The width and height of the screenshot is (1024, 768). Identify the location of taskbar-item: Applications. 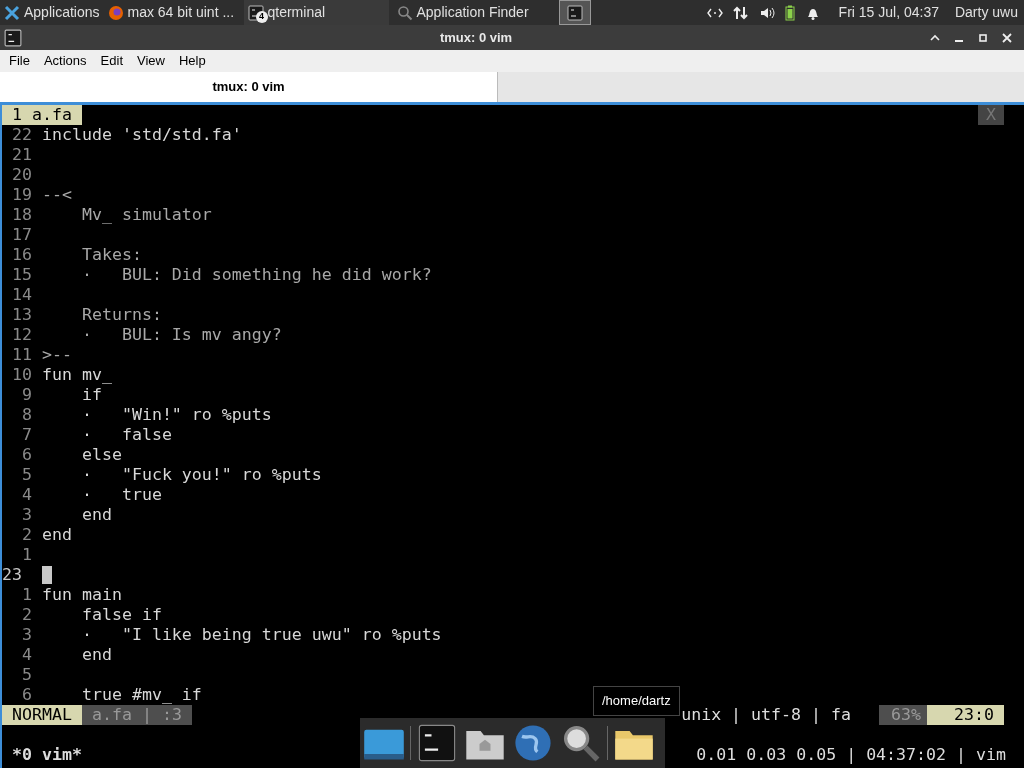
(52, 12).